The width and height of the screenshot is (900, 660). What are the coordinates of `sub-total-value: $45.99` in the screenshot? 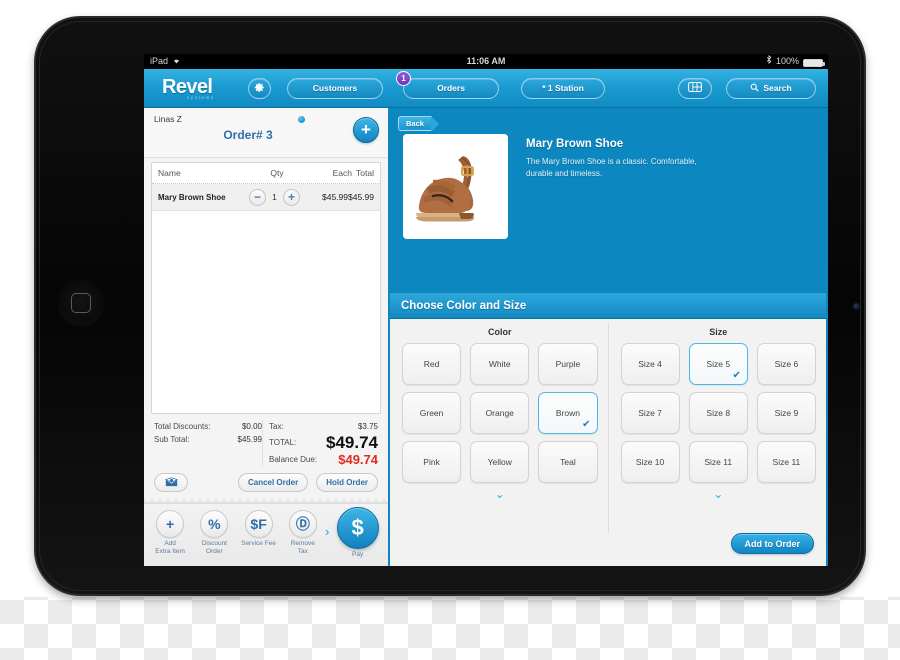 It's located at (249, 439).